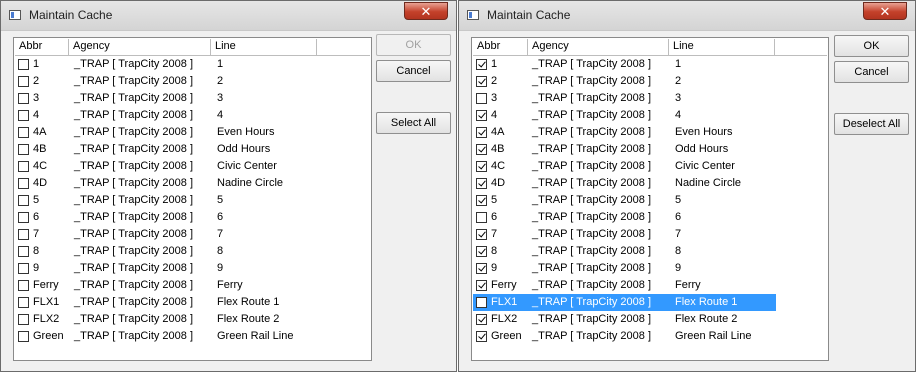  I want to click on line-cell: 9, so click(220, 268).